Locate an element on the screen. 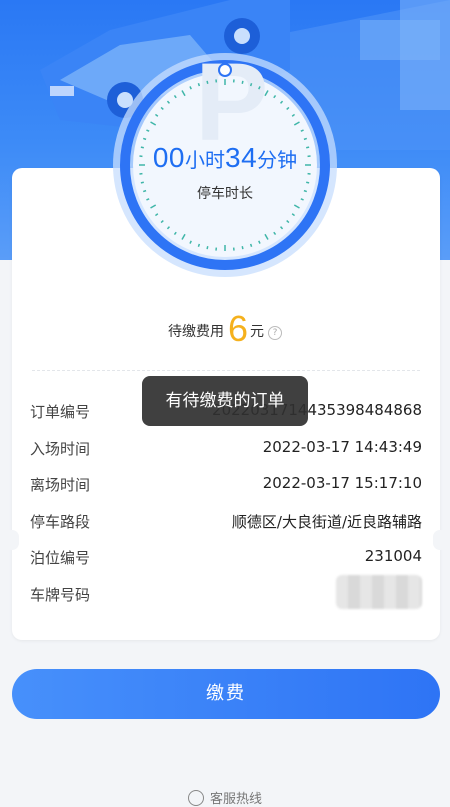  parking-duration: 00小时34分钟 is located at coordinates (225, 158).